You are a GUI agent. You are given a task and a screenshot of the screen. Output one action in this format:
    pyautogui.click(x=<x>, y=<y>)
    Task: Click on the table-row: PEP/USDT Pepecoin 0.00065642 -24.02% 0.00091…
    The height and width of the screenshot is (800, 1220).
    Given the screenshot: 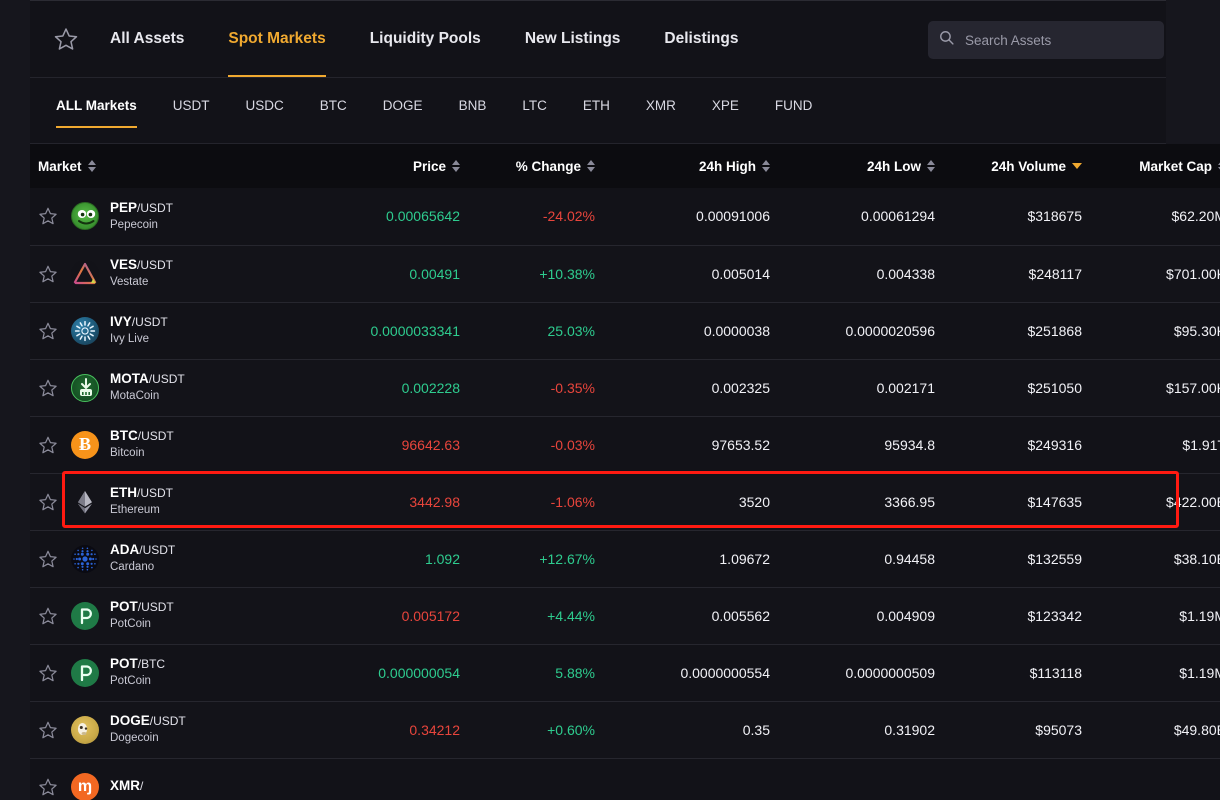 What is the action you would take?
    pyautogui.click(x=625, y=216)
    